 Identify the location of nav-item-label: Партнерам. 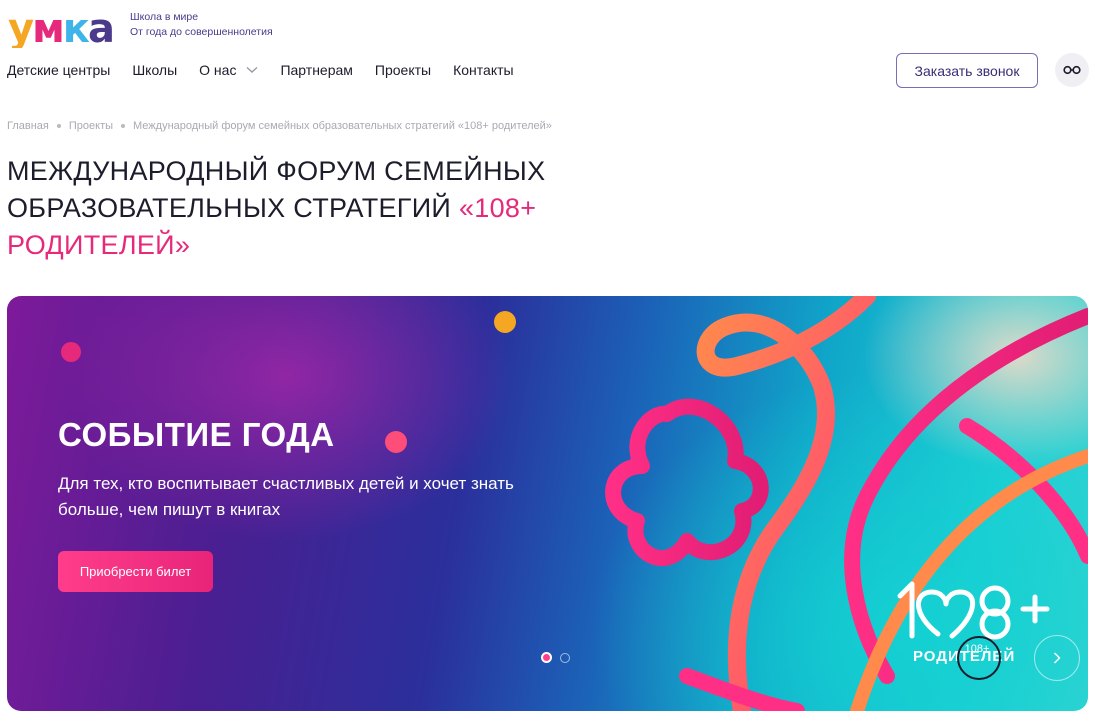
(316, 70).